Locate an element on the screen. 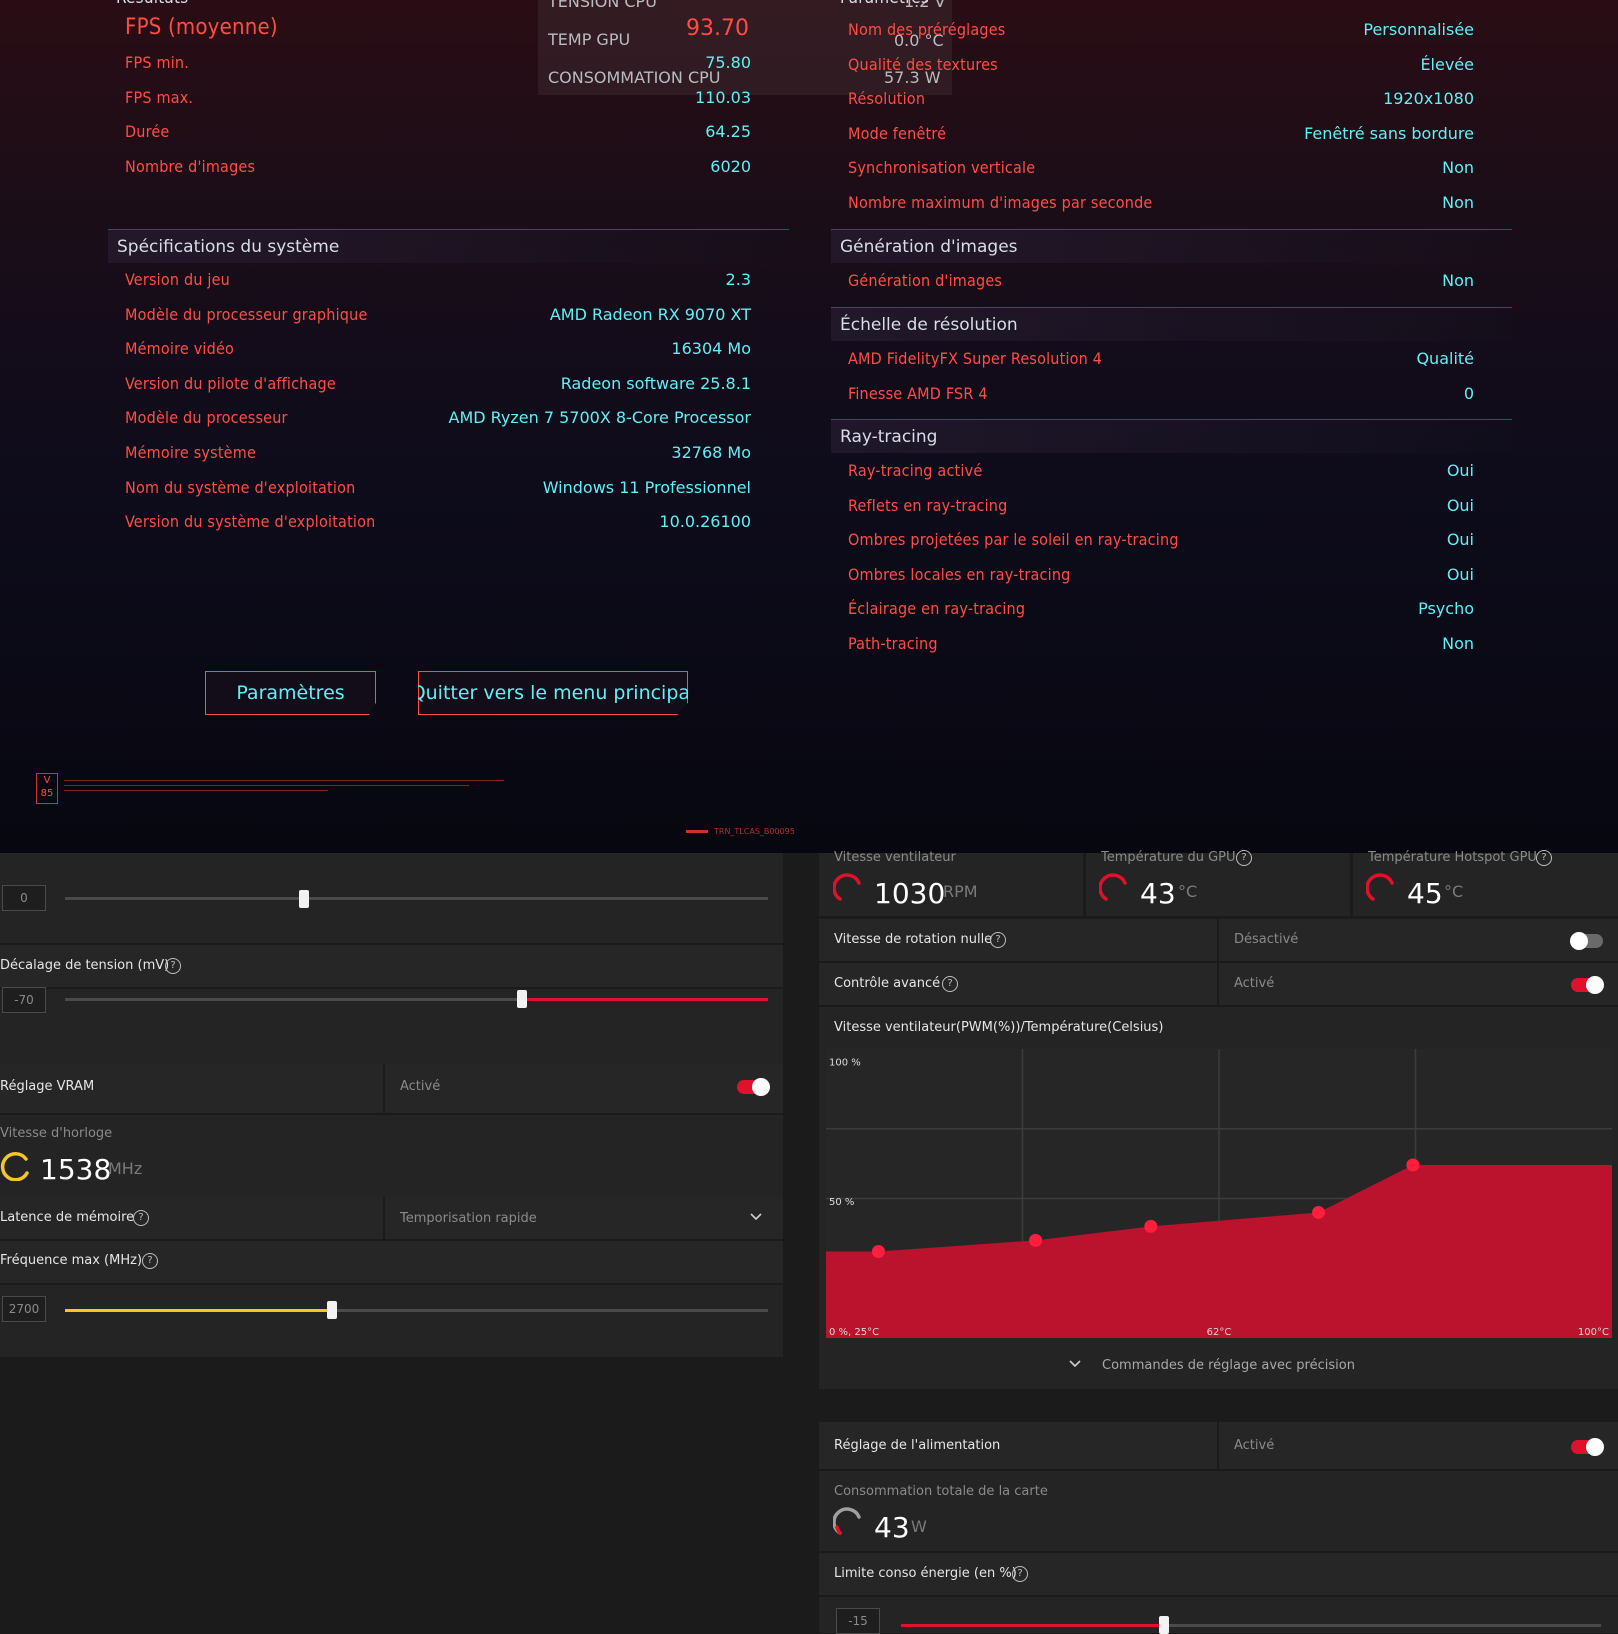  settings-row-value: 1920x1080 is located at coordinates (1428, 99).